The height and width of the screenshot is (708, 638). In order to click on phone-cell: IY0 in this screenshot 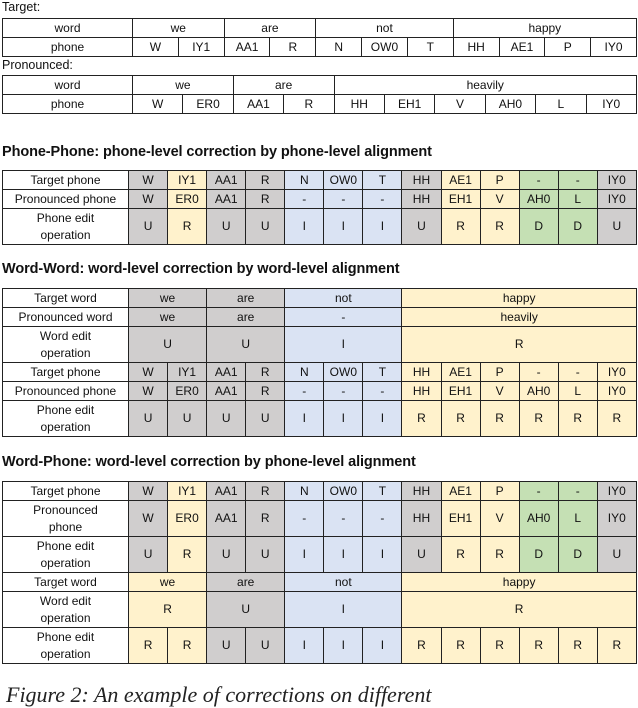, I will do `click(613, 47)`.